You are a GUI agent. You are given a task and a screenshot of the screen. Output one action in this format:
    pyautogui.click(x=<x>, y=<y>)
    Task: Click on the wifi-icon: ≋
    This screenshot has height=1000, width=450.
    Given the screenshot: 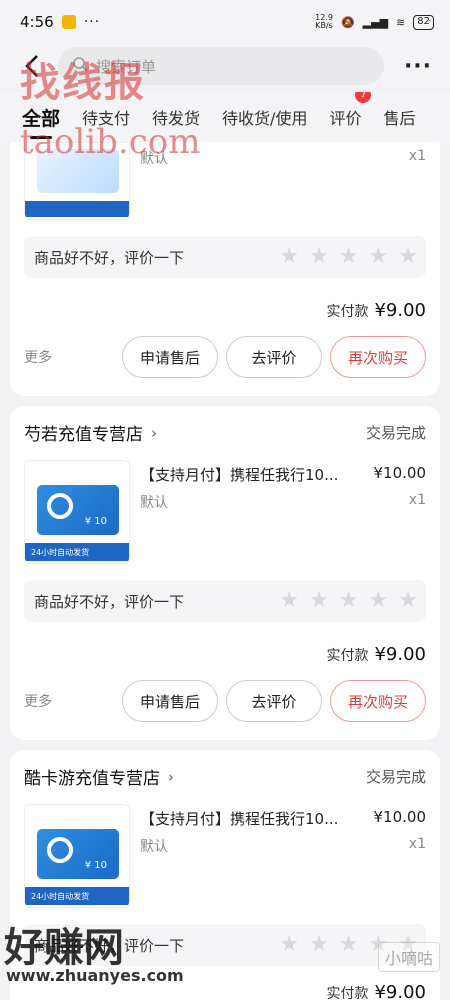 What is the action you would take?
    pyautogui.click(x=401, y=22)
    